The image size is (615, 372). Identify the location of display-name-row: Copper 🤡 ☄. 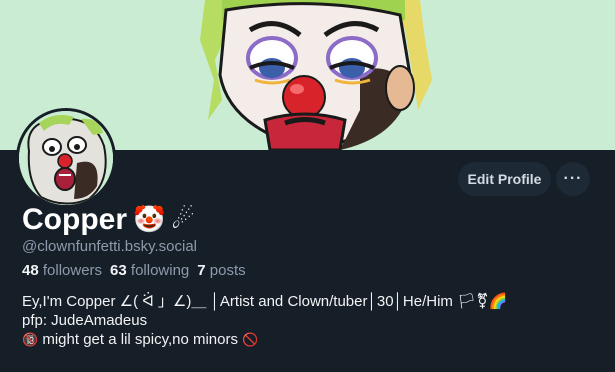
(108, 220).